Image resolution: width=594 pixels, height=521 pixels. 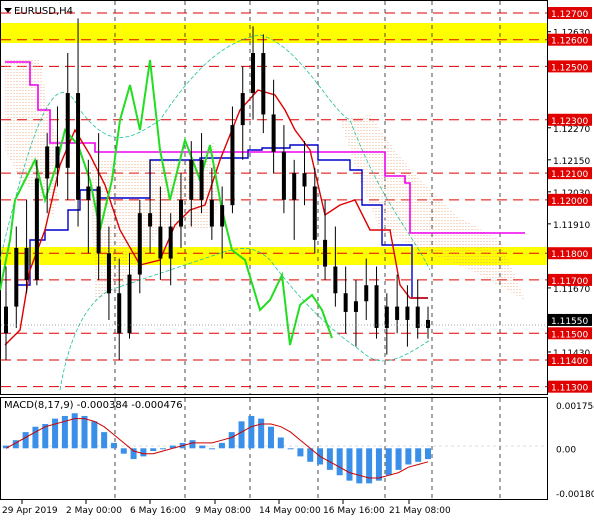 What do you see at coordinates (223, 511) in the screenshot?
I see `time-tick-label: 9 May 08:00` at bounding box center [223, 511].